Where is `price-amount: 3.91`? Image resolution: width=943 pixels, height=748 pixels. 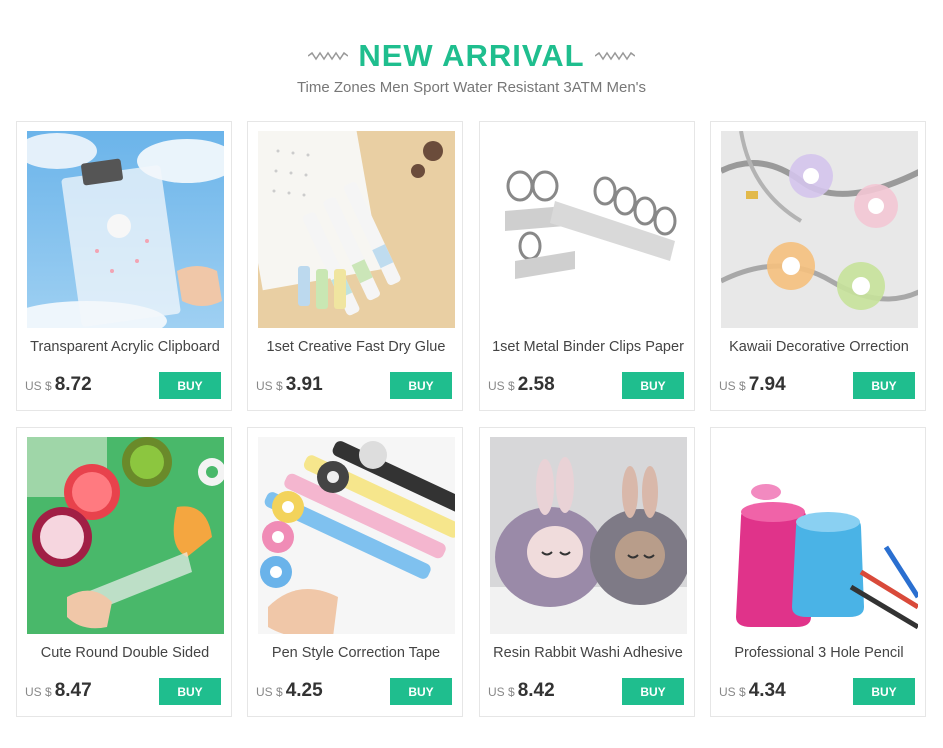 price-amount: 3.91 is located at coordinates (304, 384).